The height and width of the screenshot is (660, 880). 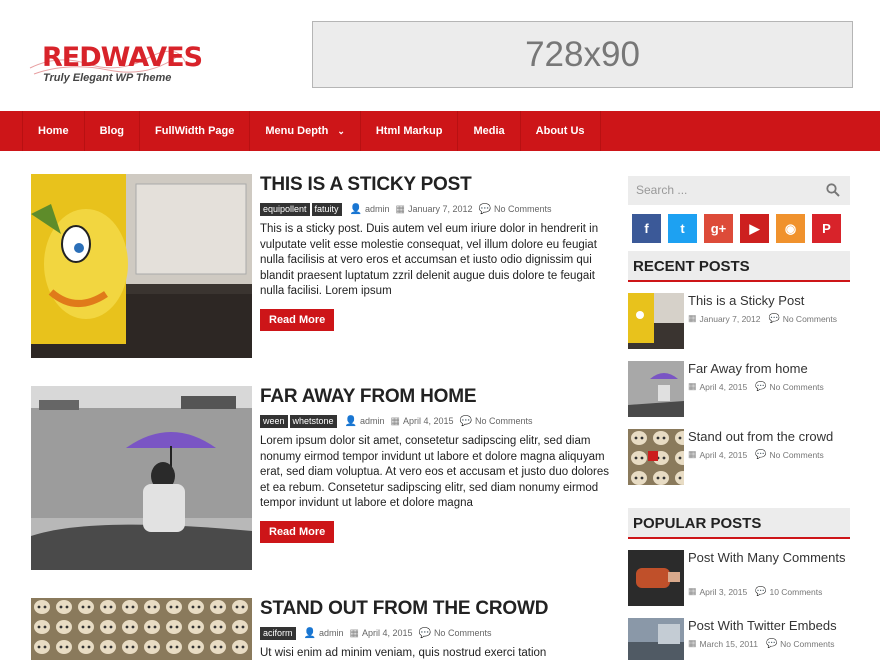 I want to click on site-logo: REDWAVES Truly Elegant WP Theme, so click(x=115, y=64).